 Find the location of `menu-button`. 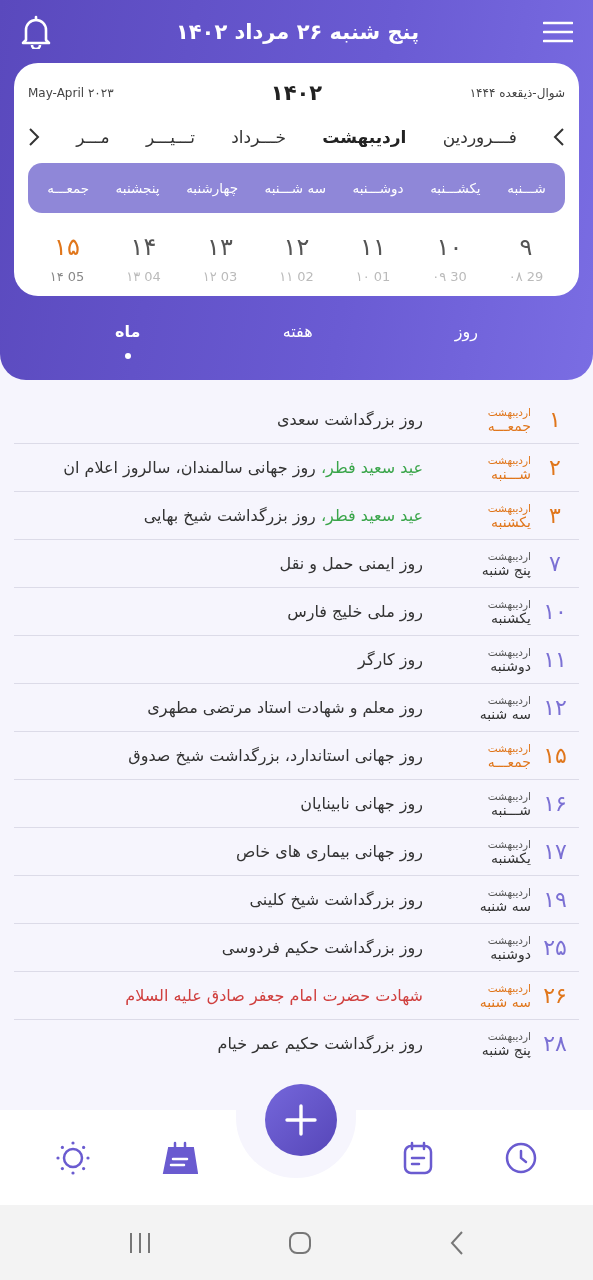

menu-button is located at coordinates (558, 31).